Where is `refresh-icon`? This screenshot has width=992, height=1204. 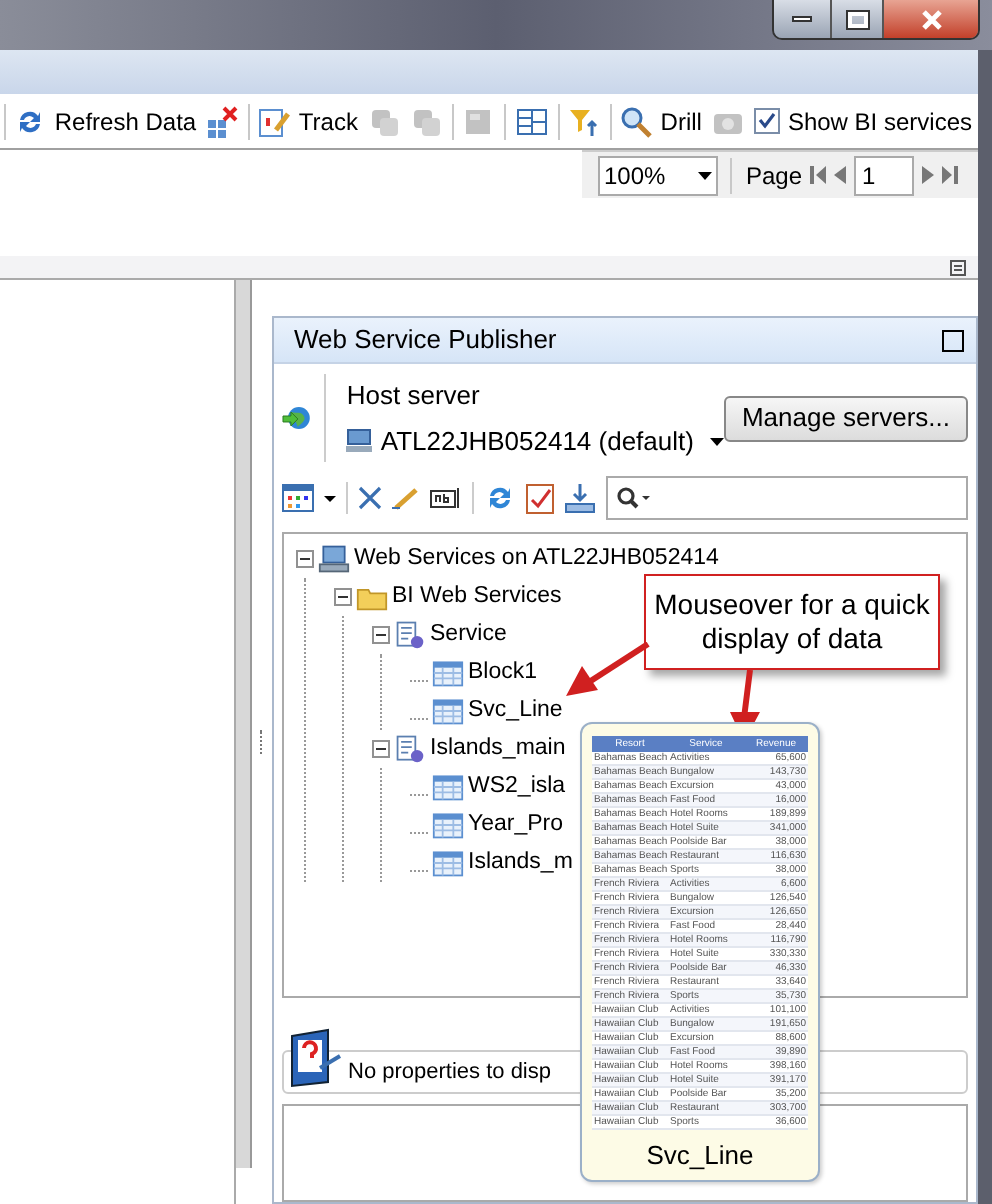 refresh-icon is located at coordinates (500, 498).